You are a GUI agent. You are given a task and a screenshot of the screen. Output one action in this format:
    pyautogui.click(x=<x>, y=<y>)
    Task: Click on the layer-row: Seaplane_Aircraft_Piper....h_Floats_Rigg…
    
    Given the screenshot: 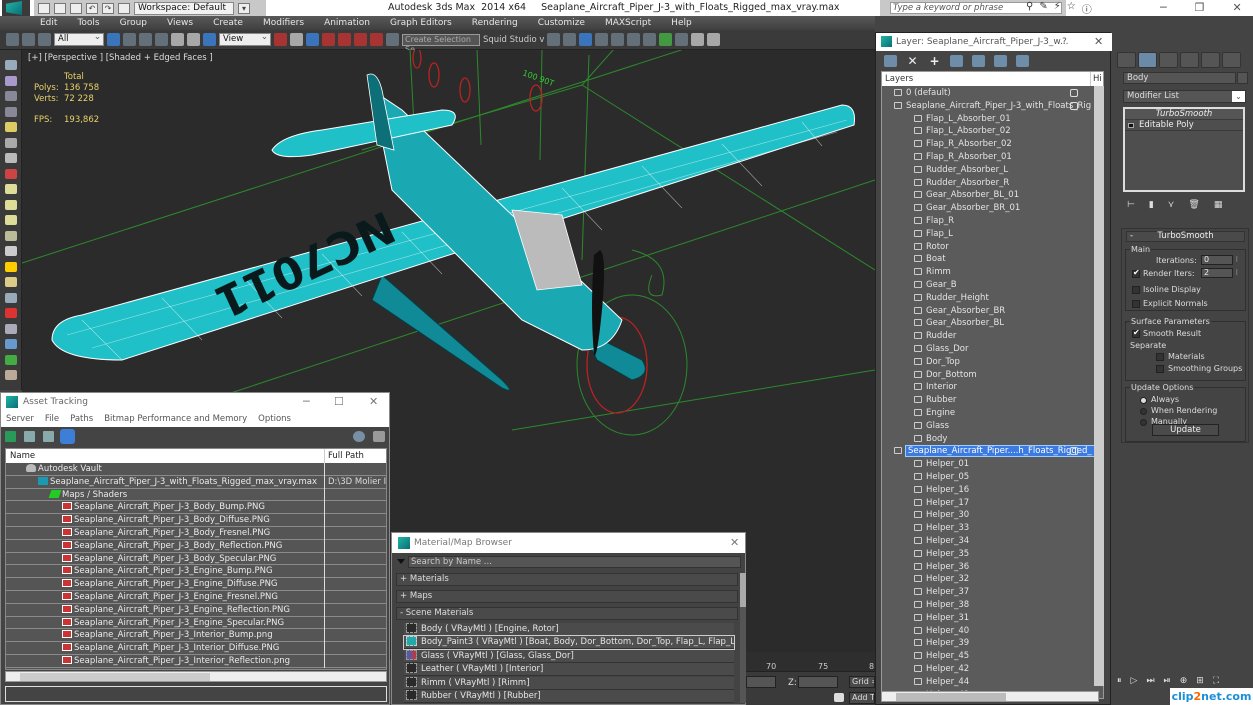 What is the action you would take?
    pyautogui.click(x=988, y=451)
    